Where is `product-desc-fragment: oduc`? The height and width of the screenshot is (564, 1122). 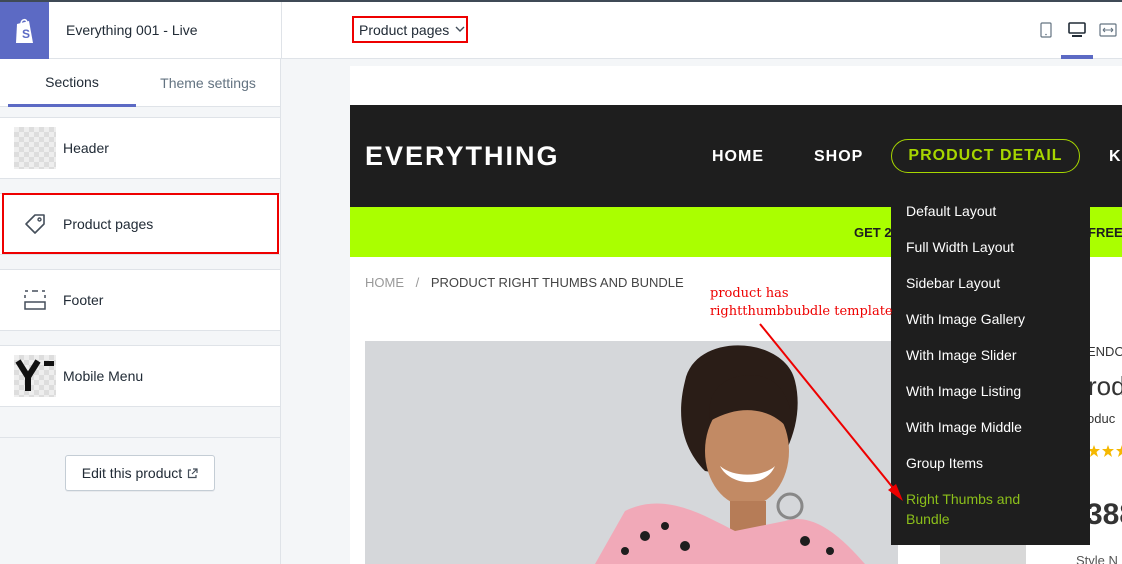
product-desc-fragment: oduc is located at coordinates (1101, 418).